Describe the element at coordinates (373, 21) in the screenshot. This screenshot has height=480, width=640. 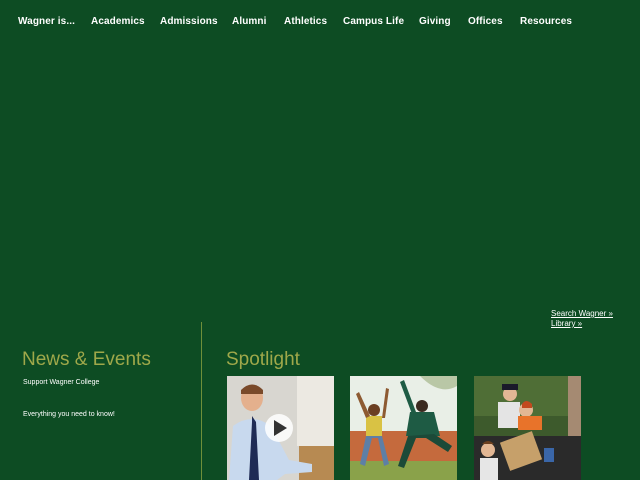
I see `nav-item-campus-life: Campus Life` at that location.